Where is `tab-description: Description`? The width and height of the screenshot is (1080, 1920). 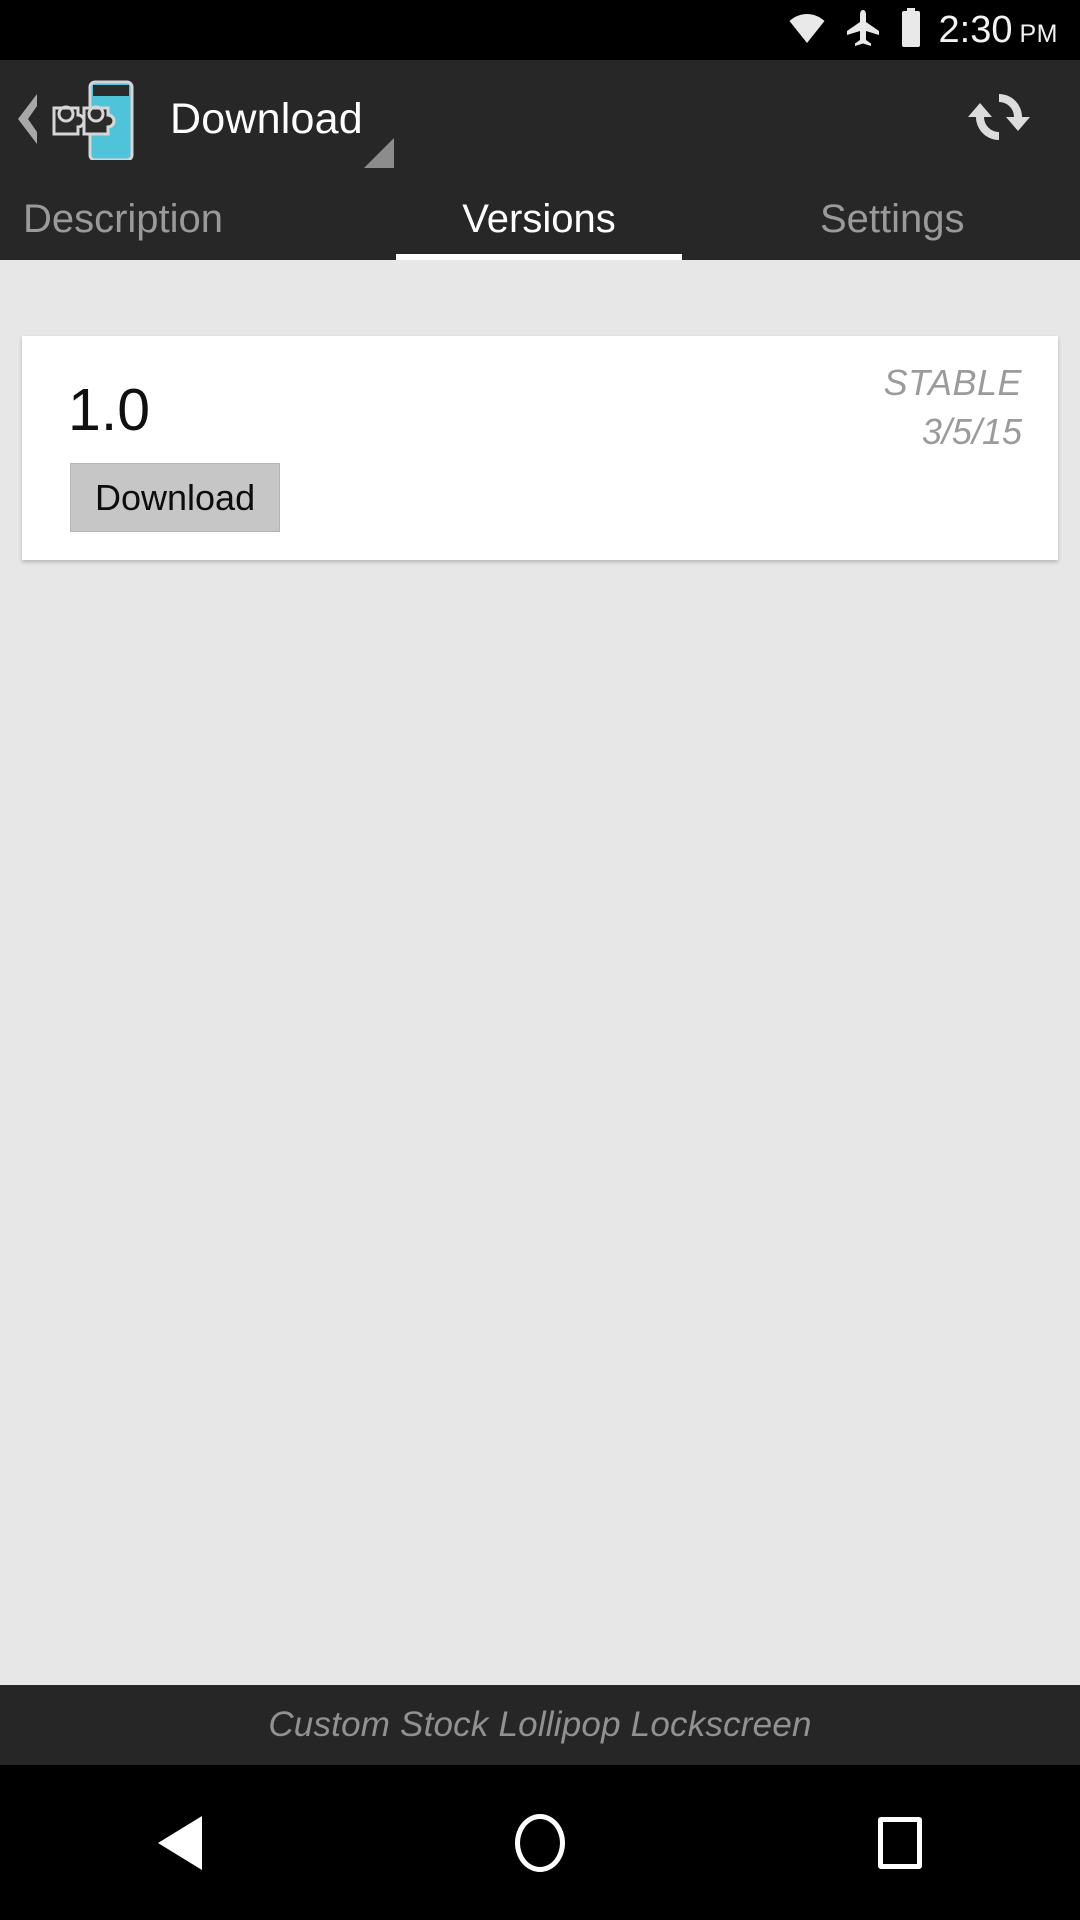 tab-description: Description is located at coordinates (134, 219).